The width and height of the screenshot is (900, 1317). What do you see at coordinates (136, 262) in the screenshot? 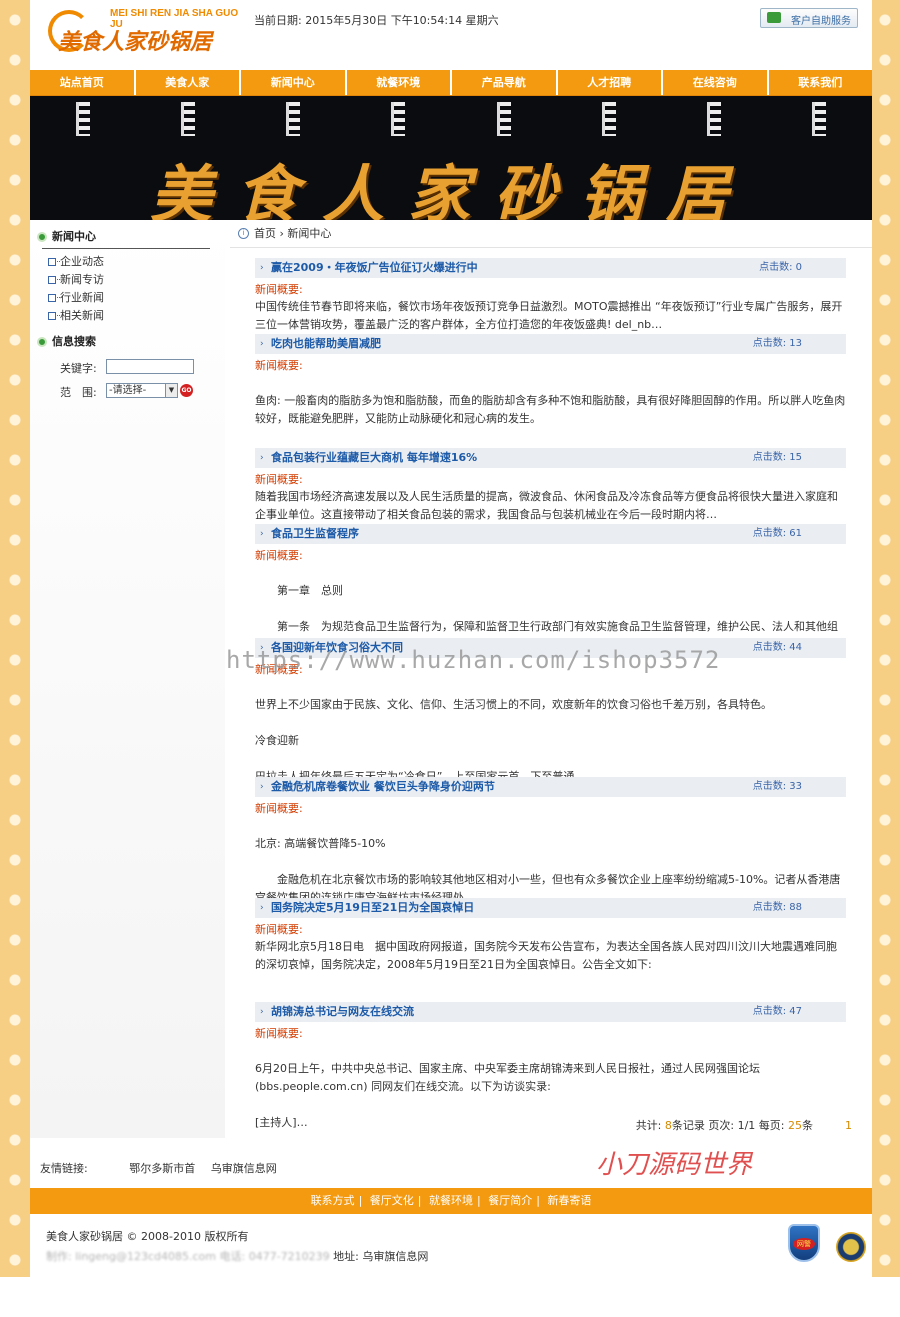
I see `sidebar-item-company: 企业动态` at bounding box center [136, 262].